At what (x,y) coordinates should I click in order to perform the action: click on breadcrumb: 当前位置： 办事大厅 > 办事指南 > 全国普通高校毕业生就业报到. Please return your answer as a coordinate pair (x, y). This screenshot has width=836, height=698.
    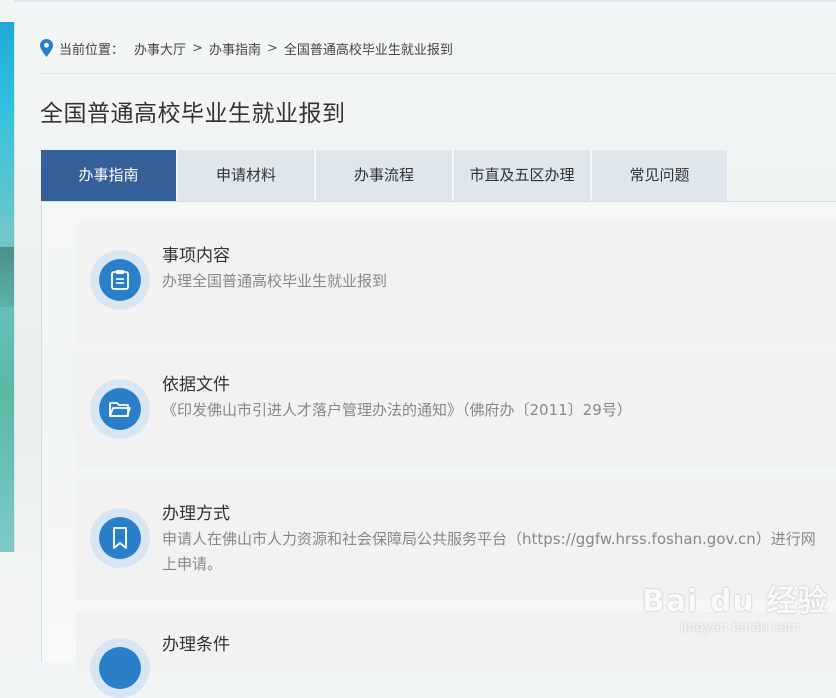
    Looking at the image, I should click on (246, 48).